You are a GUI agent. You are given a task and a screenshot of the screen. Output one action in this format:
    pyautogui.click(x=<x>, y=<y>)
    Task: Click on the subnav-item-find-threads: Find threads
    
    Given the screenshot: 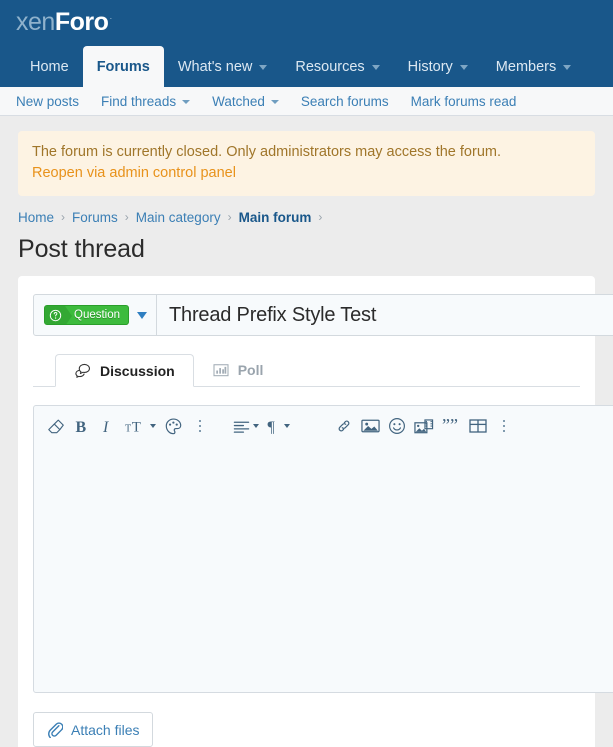 What is the action you would take?
    pyautogui.click(x=145, y=101)
    